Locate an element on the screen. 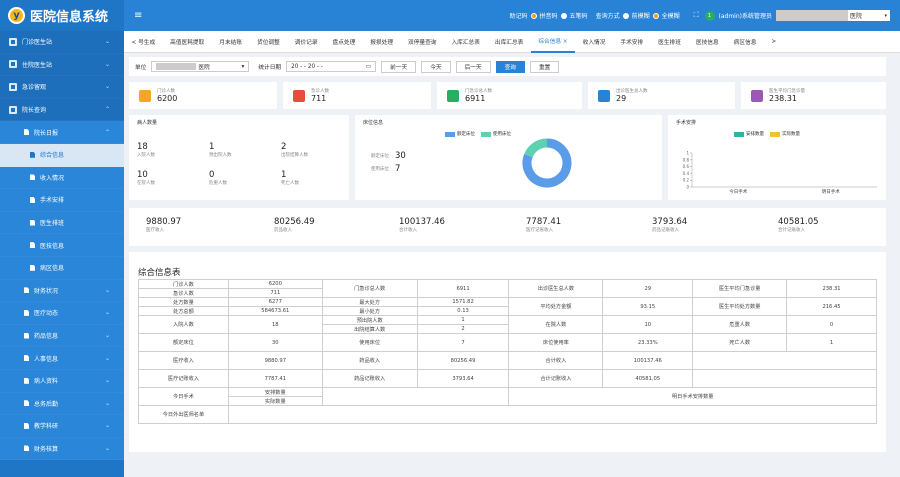 This screenshot has height=477, width=900. patient-stat-label: 预出院人数 is located at coordinates (220, 155).